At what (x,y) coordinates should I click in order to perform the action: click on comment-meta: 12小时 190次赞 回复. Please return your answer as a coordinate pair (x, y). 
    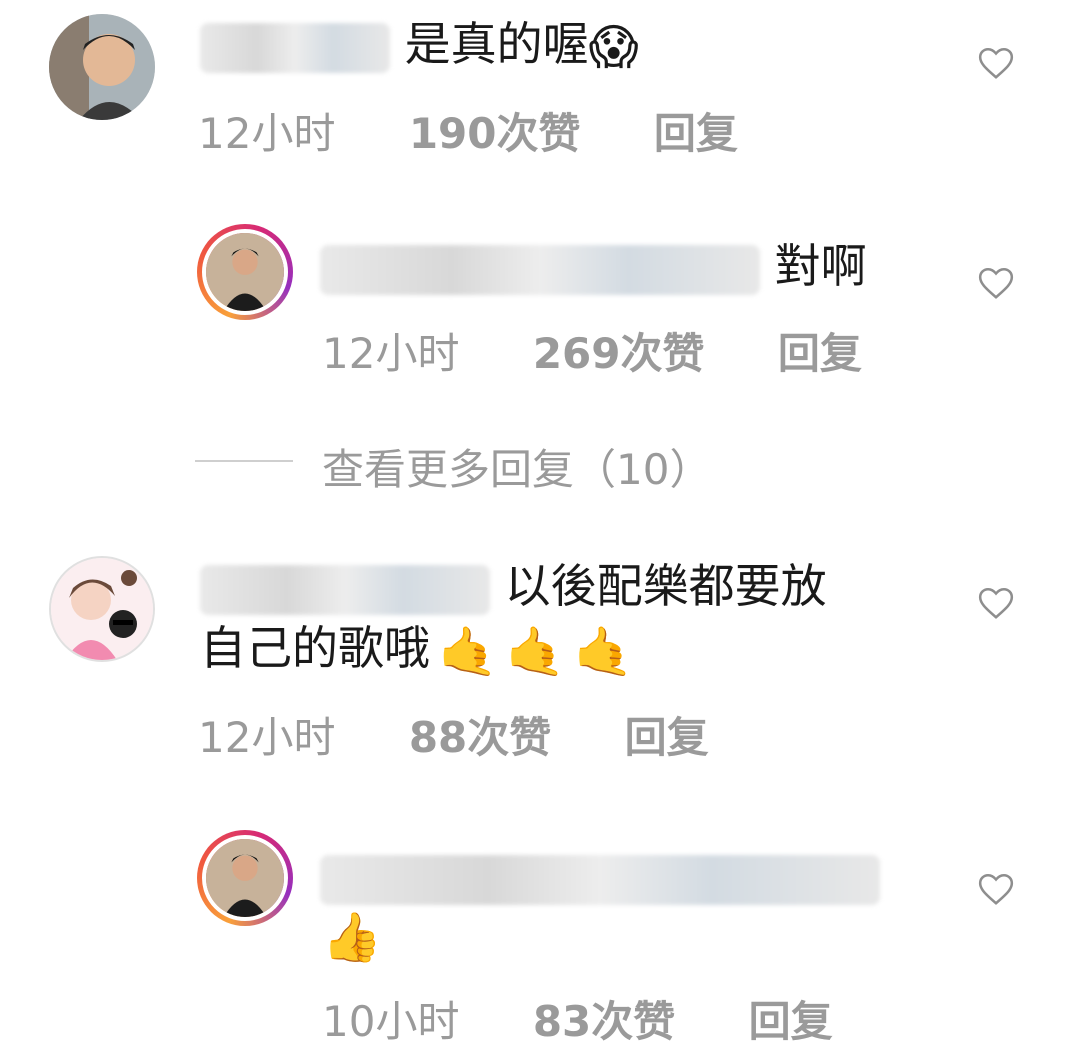
    Looking at the image, I should click on (468, 130).